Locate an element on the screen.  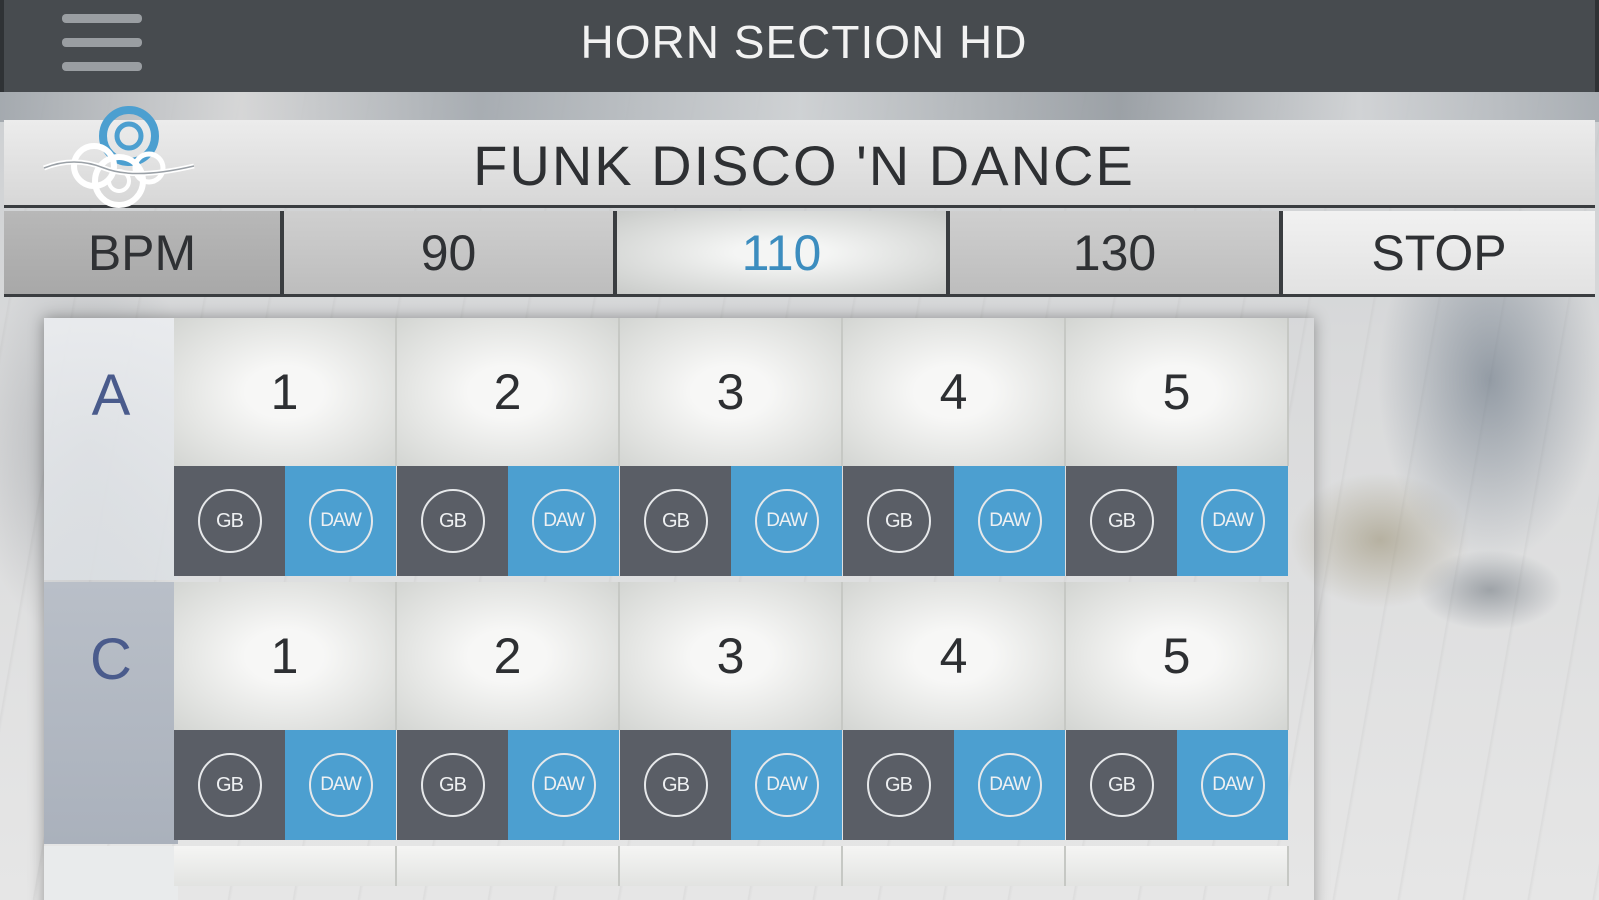
pad-a-2: 2 is located at coordinates (508, 392).